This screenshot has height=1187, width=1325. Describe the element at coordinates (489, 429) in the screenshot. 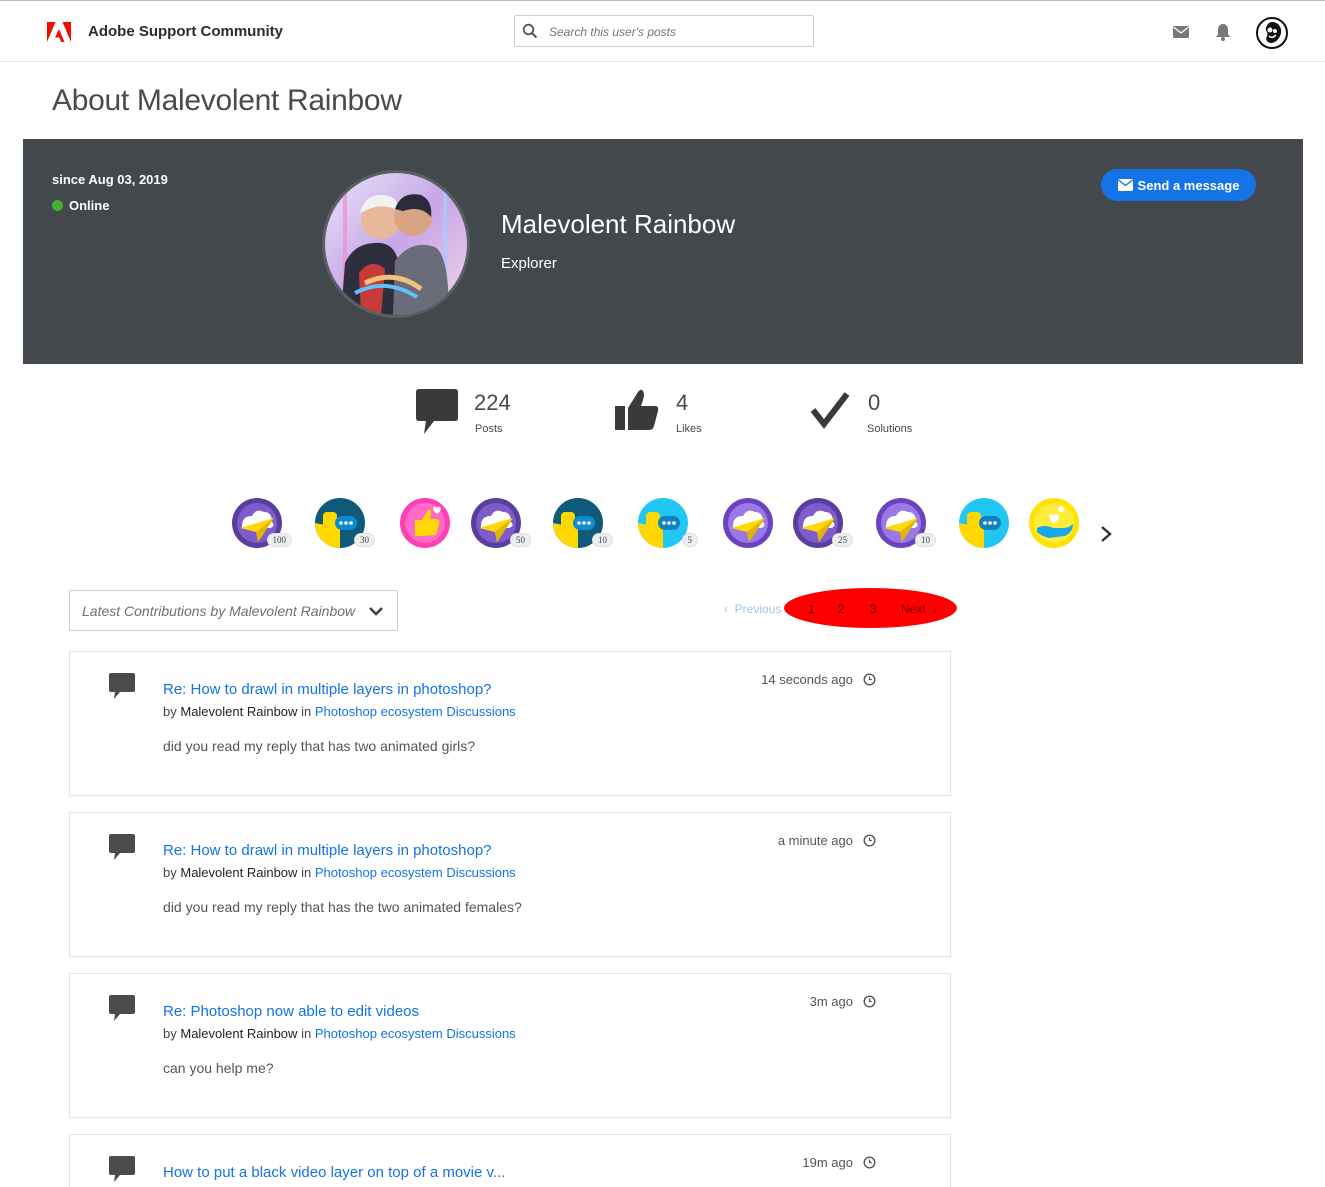

I see `posts-label: Posts` at that location.